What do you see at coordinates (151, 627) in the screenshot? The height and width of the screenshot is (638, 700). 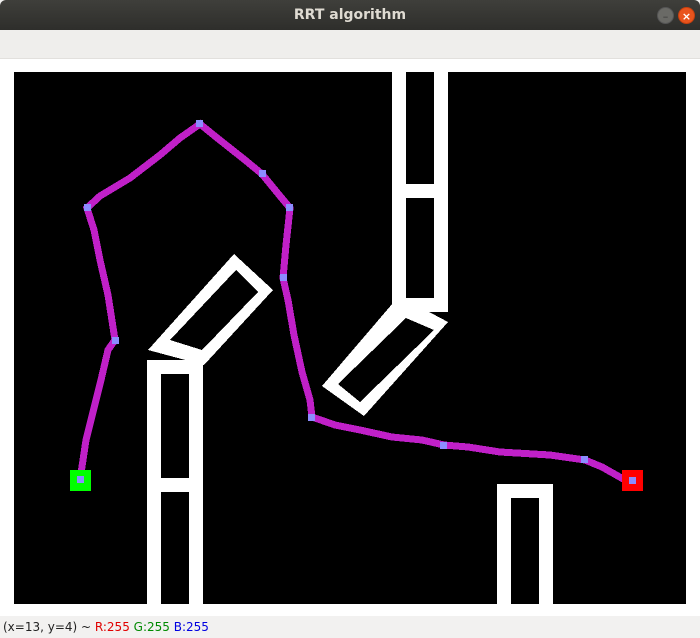 I see `pixel-green-value: G:255` at bounding box center [151, 627].